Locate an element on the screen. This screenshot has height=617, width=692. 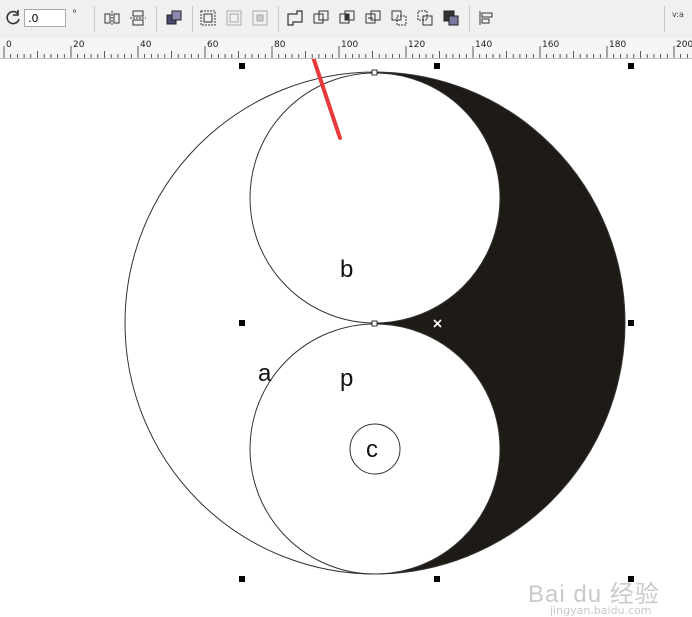
group-icon is located at coordinates (208, 18).